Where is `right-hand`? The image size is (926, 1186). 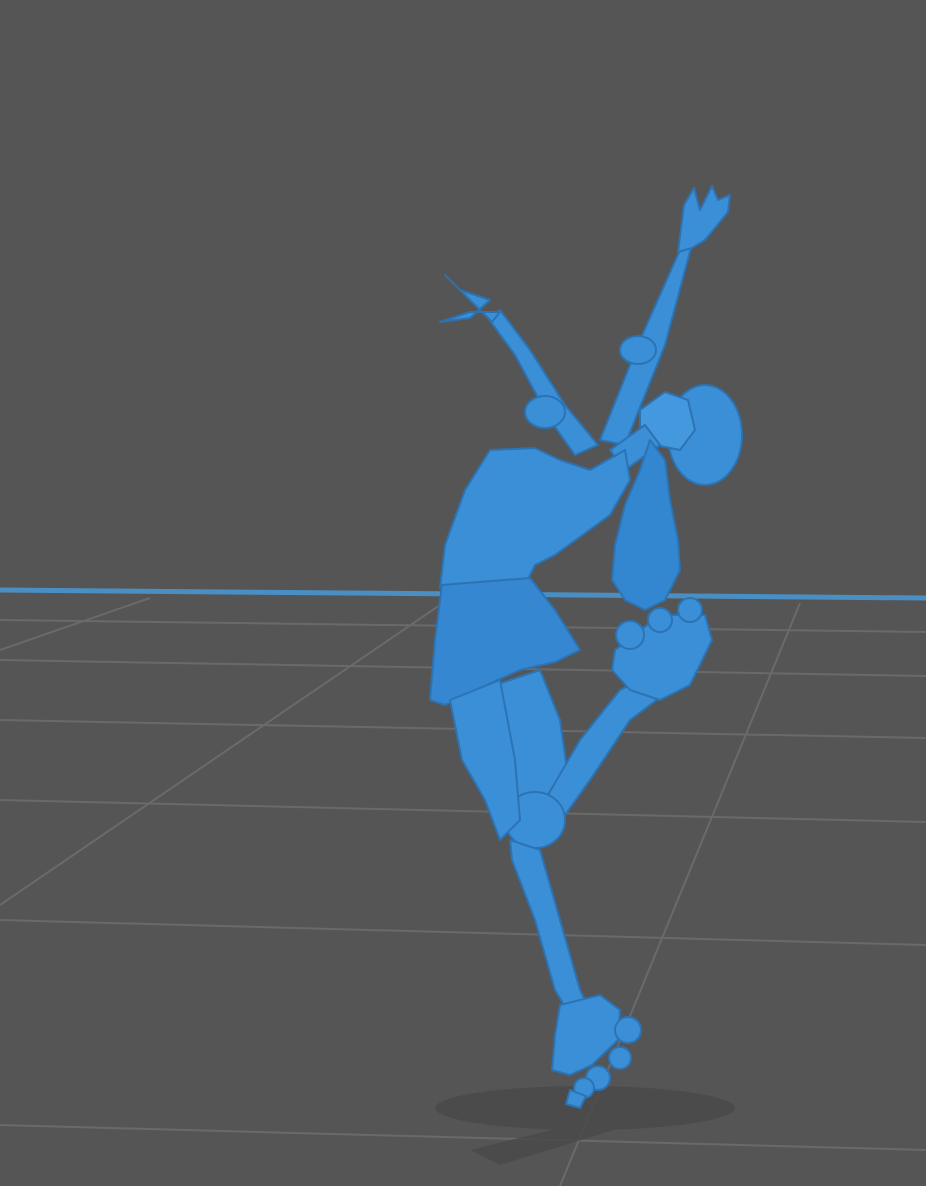 right-hand is located at coordinates (470, 298).